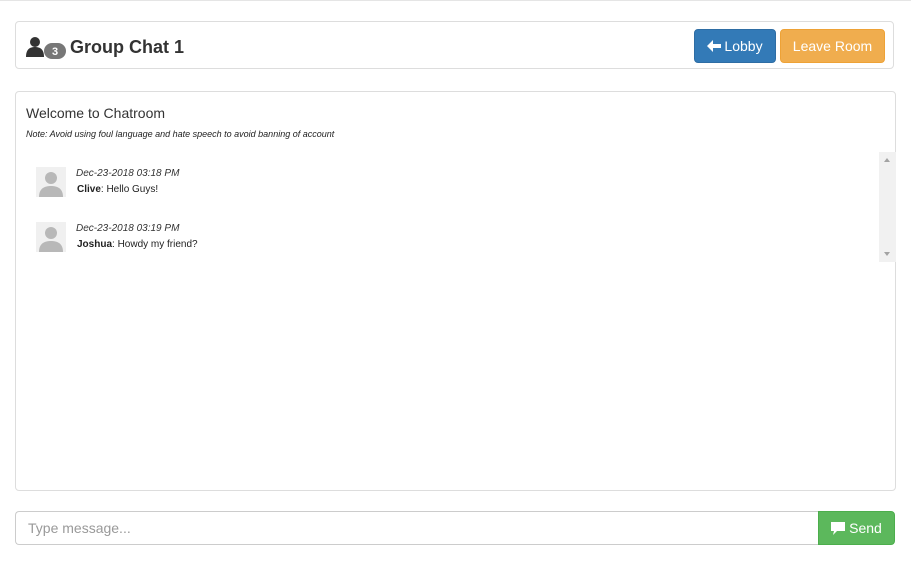  Describe the element at coordinates (127, 47) in the screenshot. I see `room-title: Group Chat 1` at that location.